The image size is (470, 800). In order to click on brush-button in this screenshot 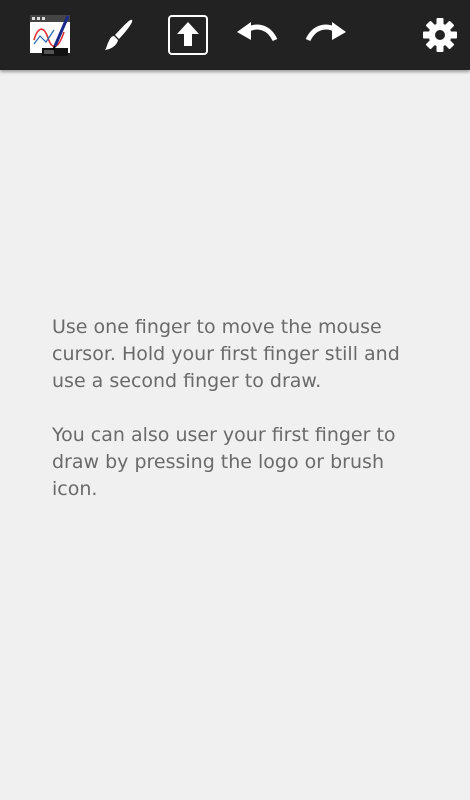, I will do `click(119, 35)`.